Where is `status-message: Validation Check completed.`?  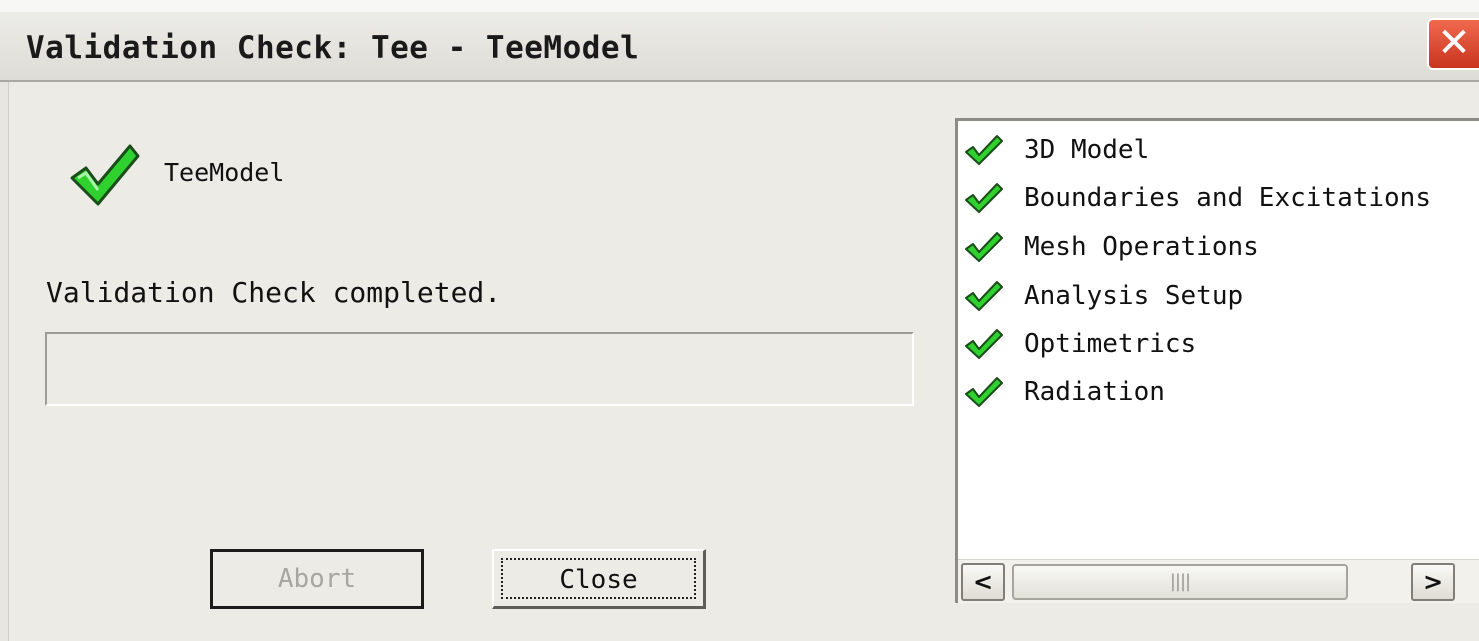 status-message: Validation Check completed. is located at coordinates (274, 292).